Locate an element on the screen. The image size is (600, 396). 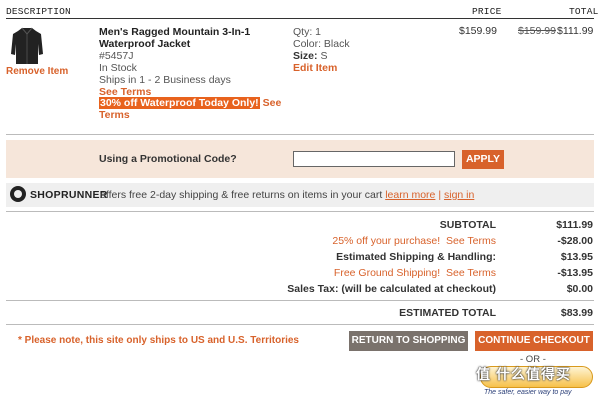
free-shipping-row: Free Ground Shipping! See Terms is located at coordinates (415, 273).